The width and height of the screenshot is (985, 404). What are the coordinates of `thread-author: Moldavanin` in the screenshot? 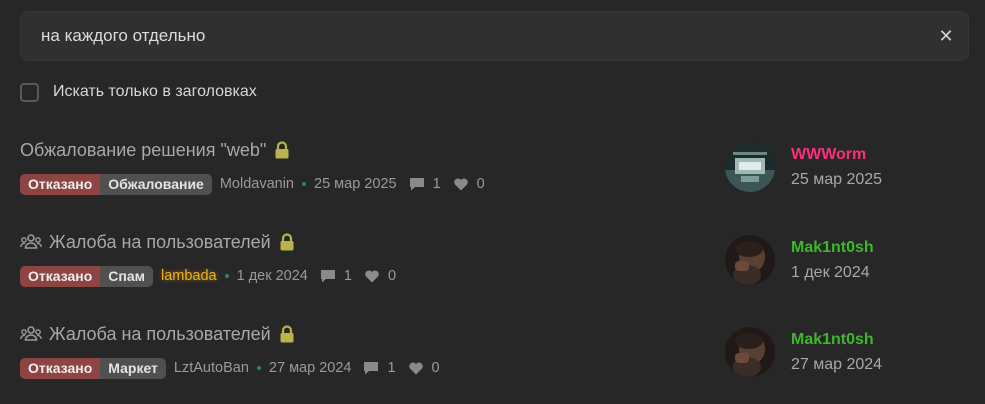 It's located at (257, 184).